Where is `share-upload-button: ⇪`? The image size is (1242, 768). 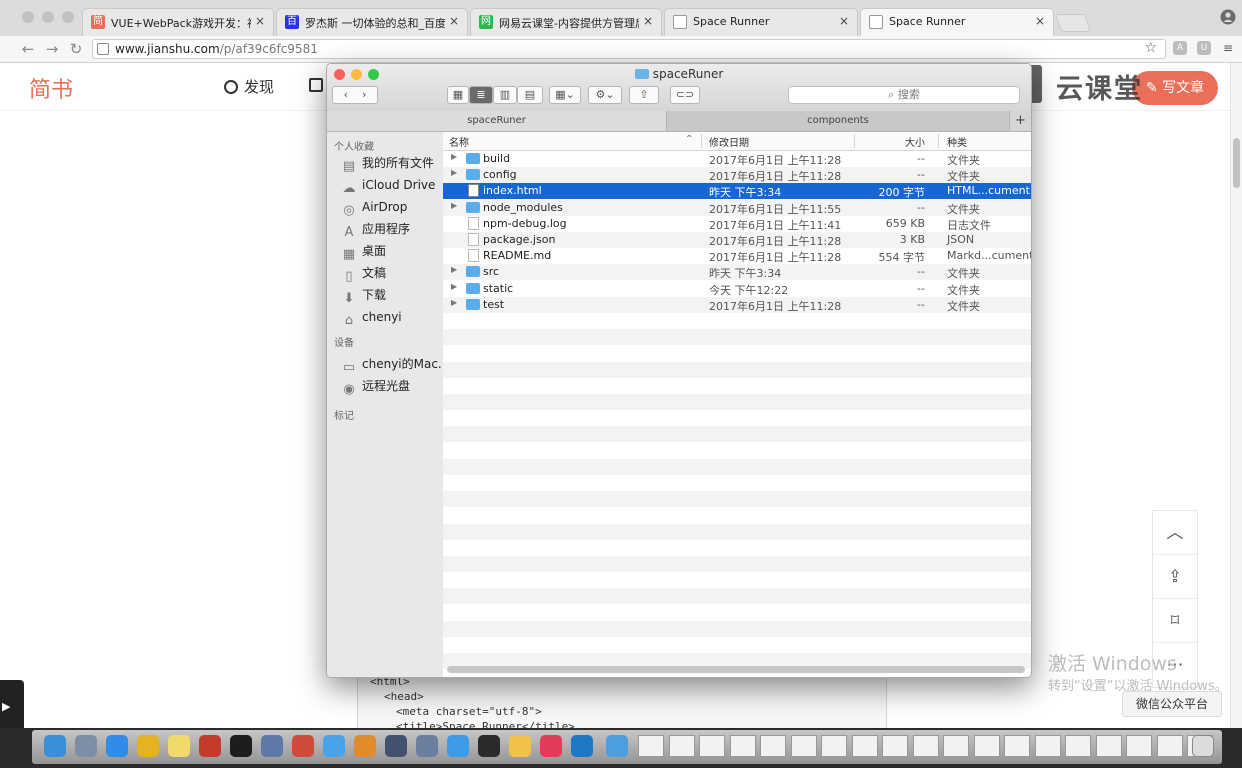
share-upload-button: ⇪ is located at coordinates (1175, 577).